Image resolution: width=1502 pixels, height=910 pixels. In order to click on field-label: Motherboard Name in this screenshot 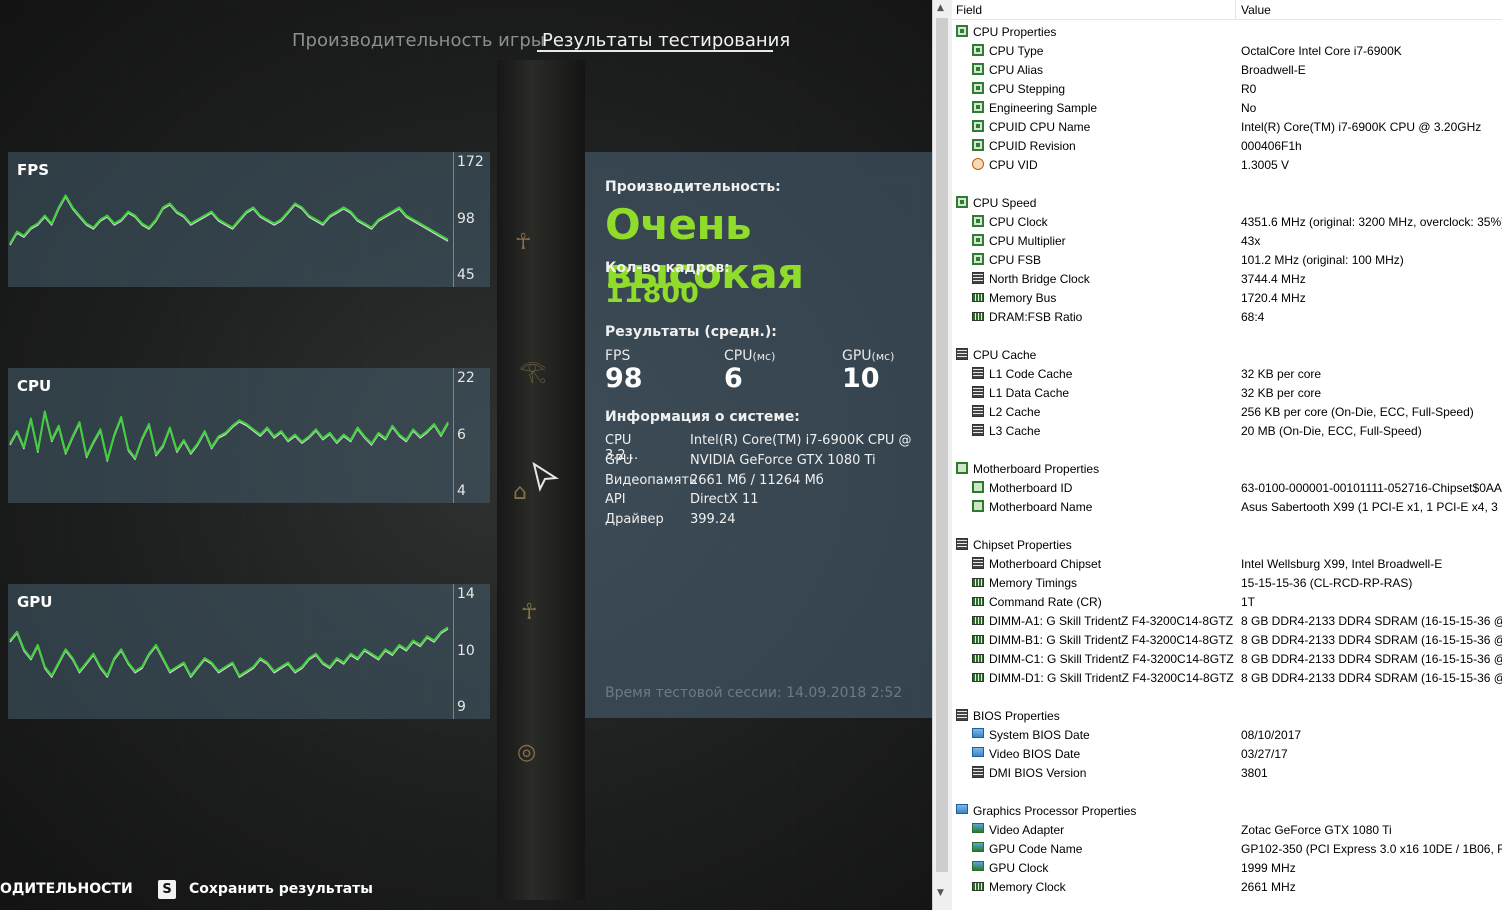, I will do `click(1041, 507)`.